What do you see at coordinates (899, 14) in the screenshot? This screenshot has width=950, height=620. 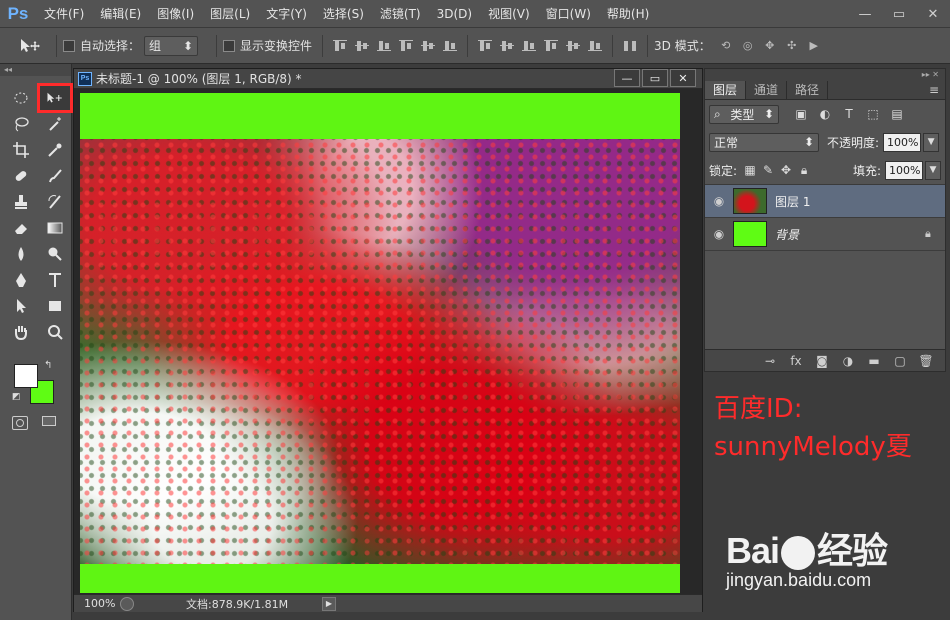 I see `restore-button: ▭` at bounding box center [899, 14].